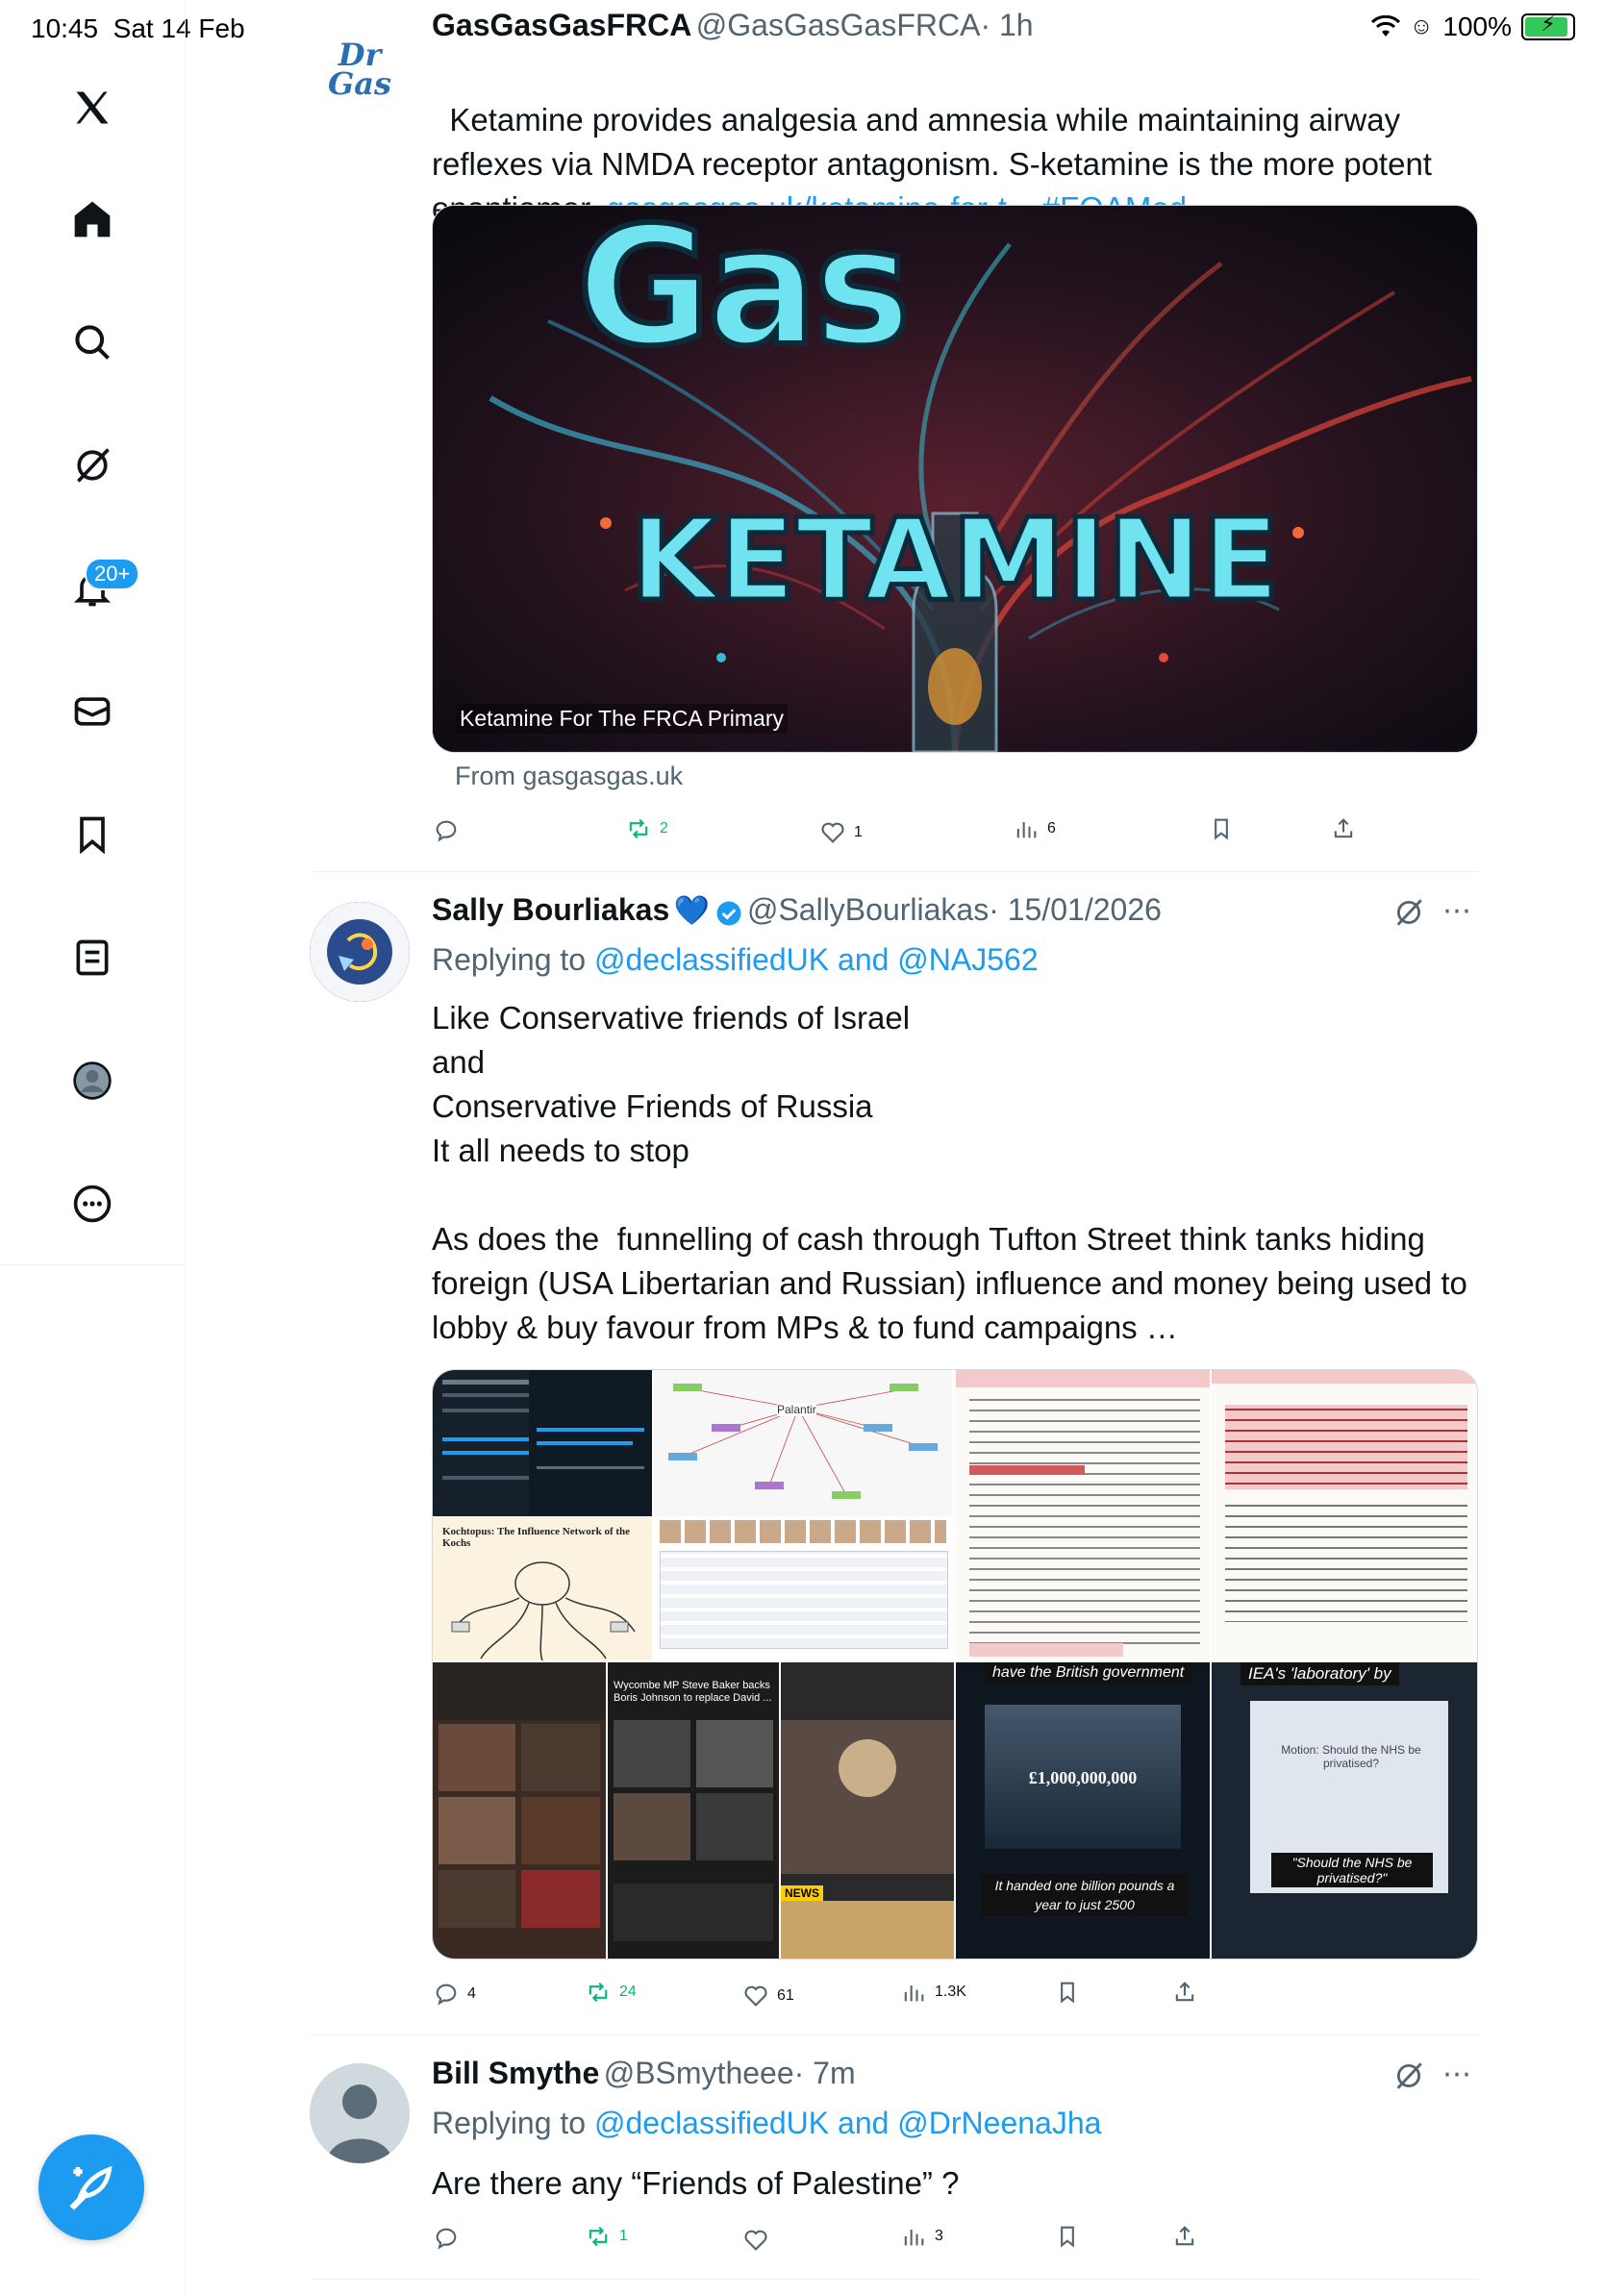 The width and height of the screenshot is (1604, 2296). Describe the element at coordinates (816, 959) in the screenshot. I see `replying-to-users: @declassifiedUK and @NAJ562` at that location.